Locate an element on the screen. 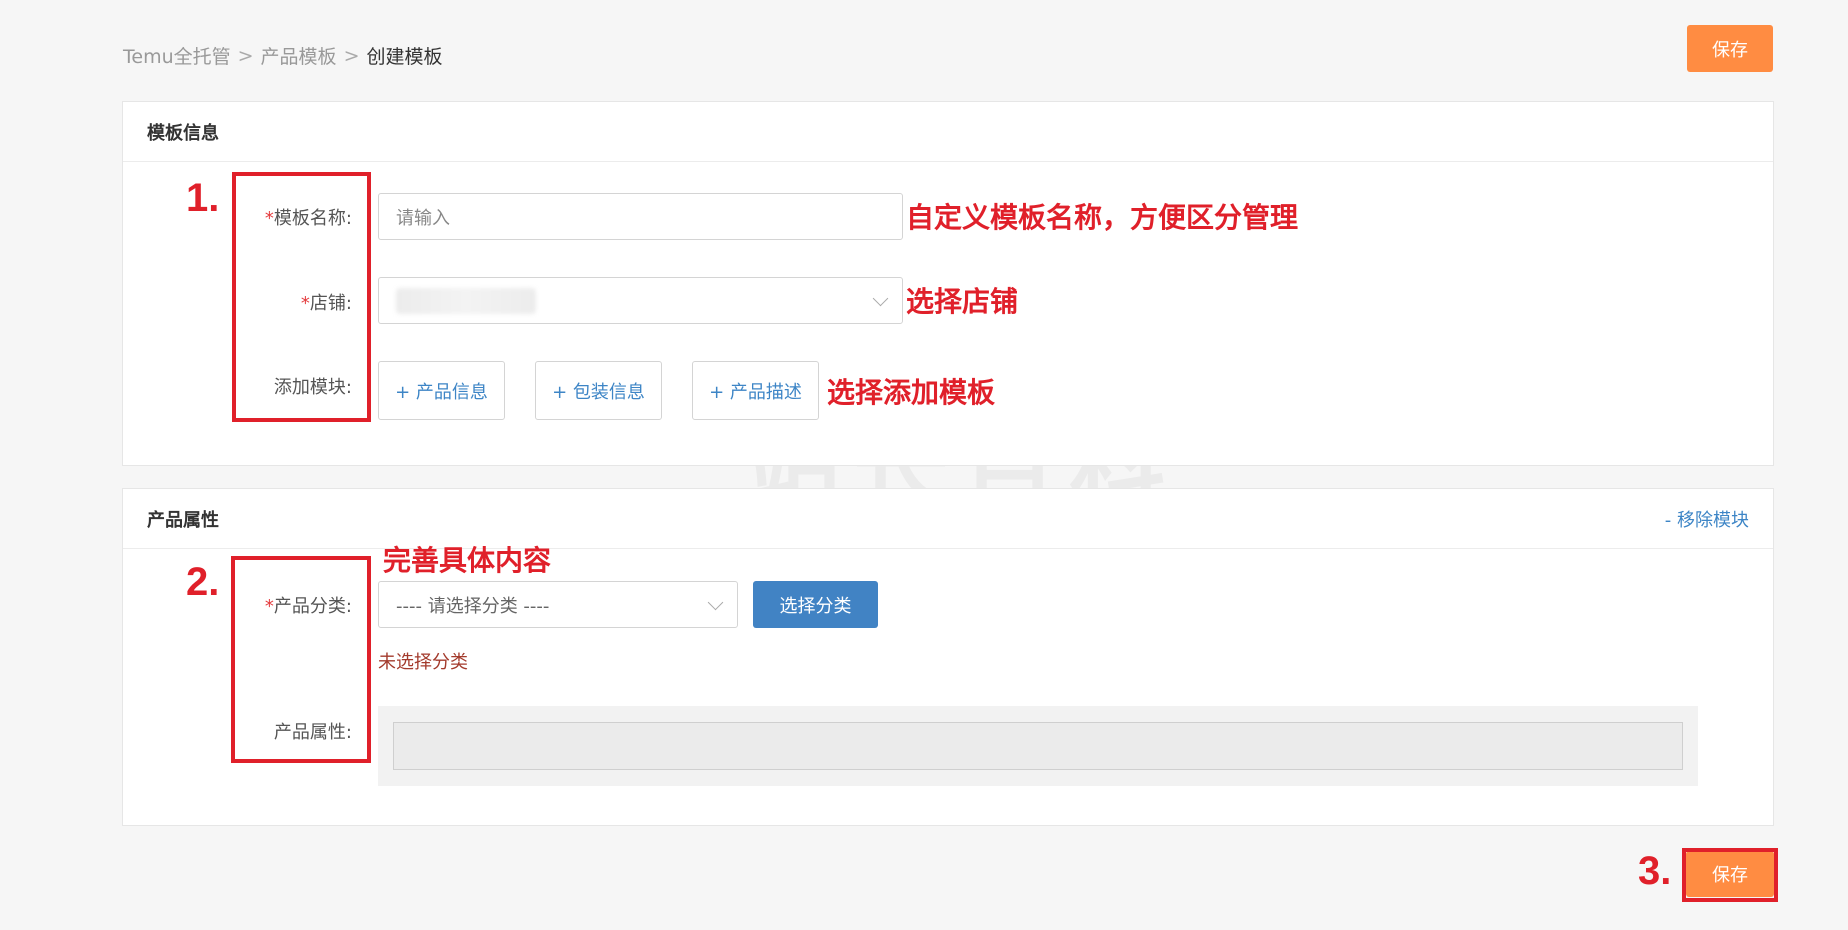 The width and height of the screenshot is (1848, 930). annotation-name-note: 自定义模板名称，方便区分管理 is located at coordinates (1102, 217).